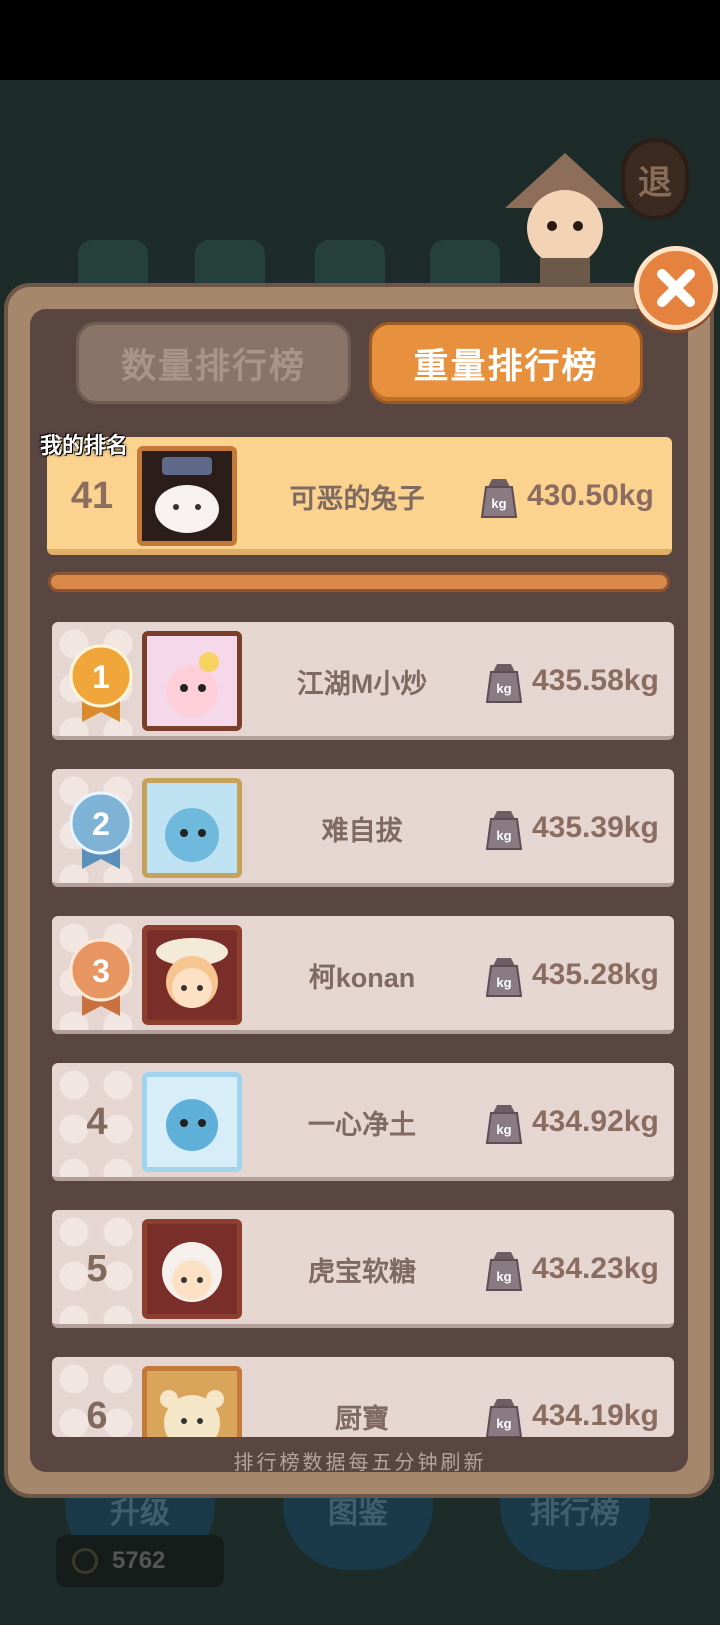 This screenshot has width=720, height=1625. Describe the element at coordinates (97, 1121) in the screenshot. I see `rank-number: 4` at that location.